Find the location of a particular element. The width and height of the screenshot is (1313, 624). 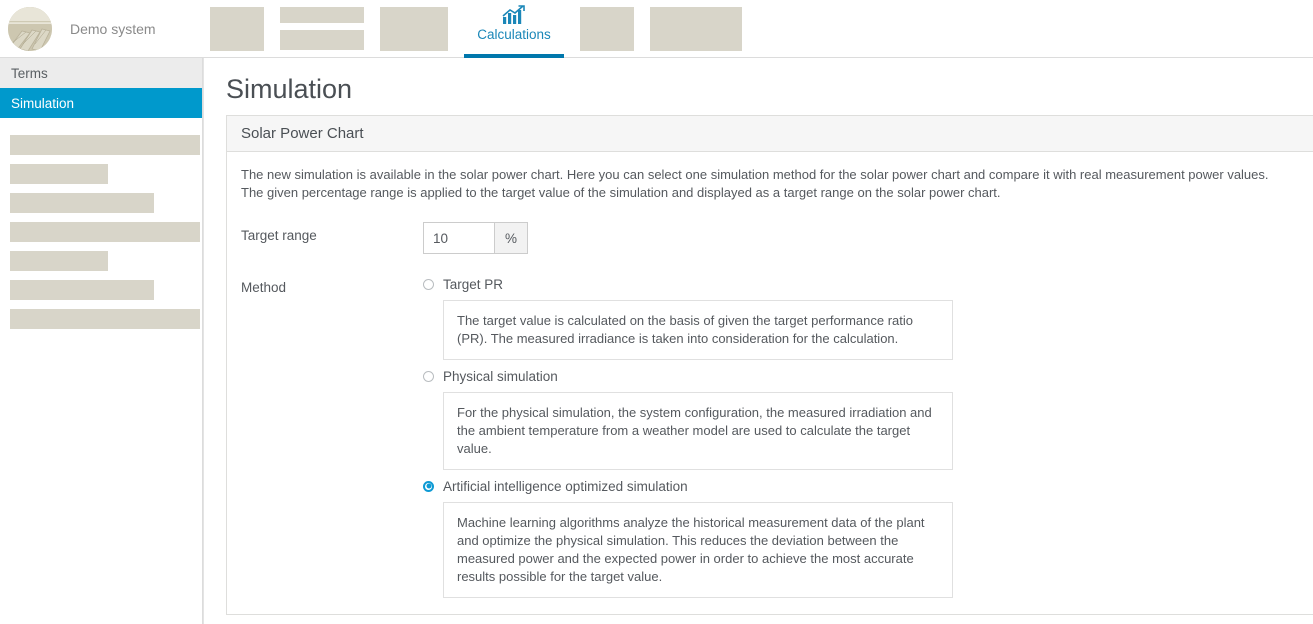

top-bar: Demo system Calculations is located at coordinates (656, 29).